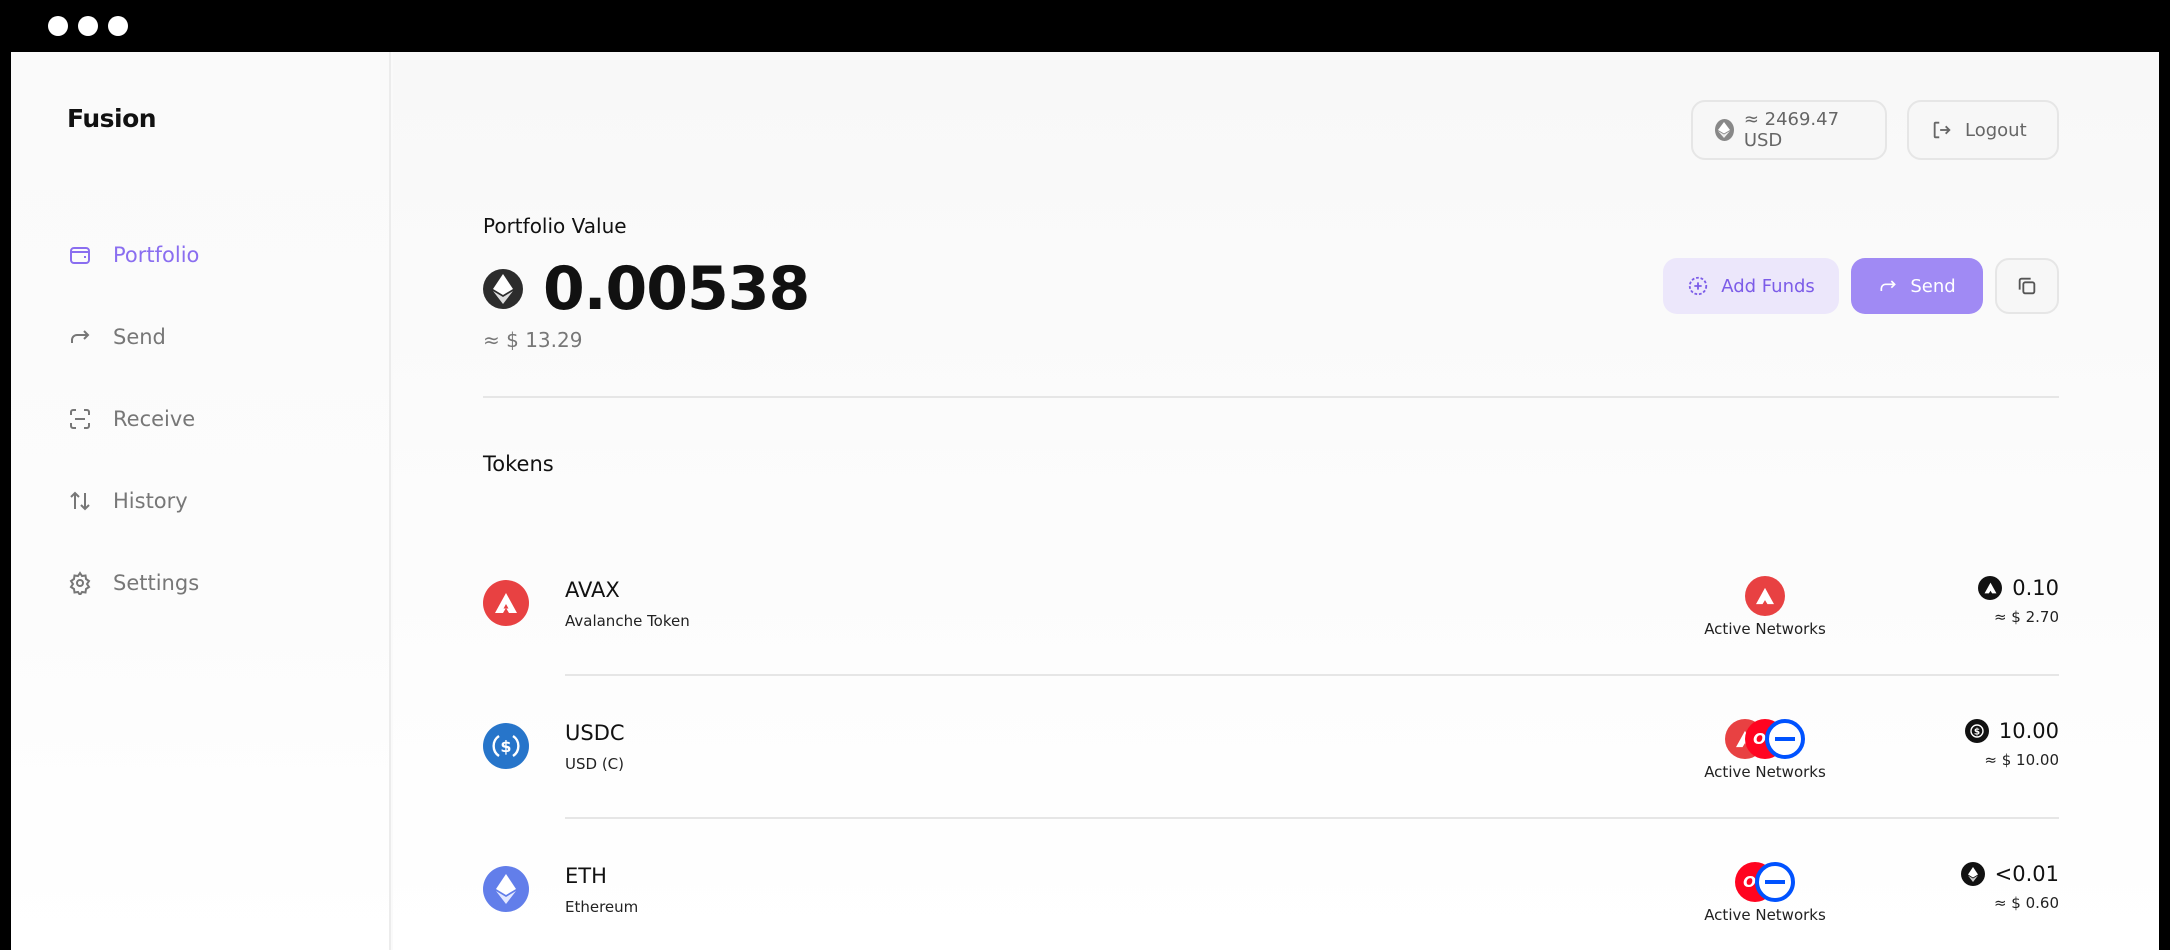 The width and height of the screenshot is (2170, 950). Describe the element at coordinates (555, 226) in the screenshot. I see `portfolio-value-label: Portfolio Value` at that location.